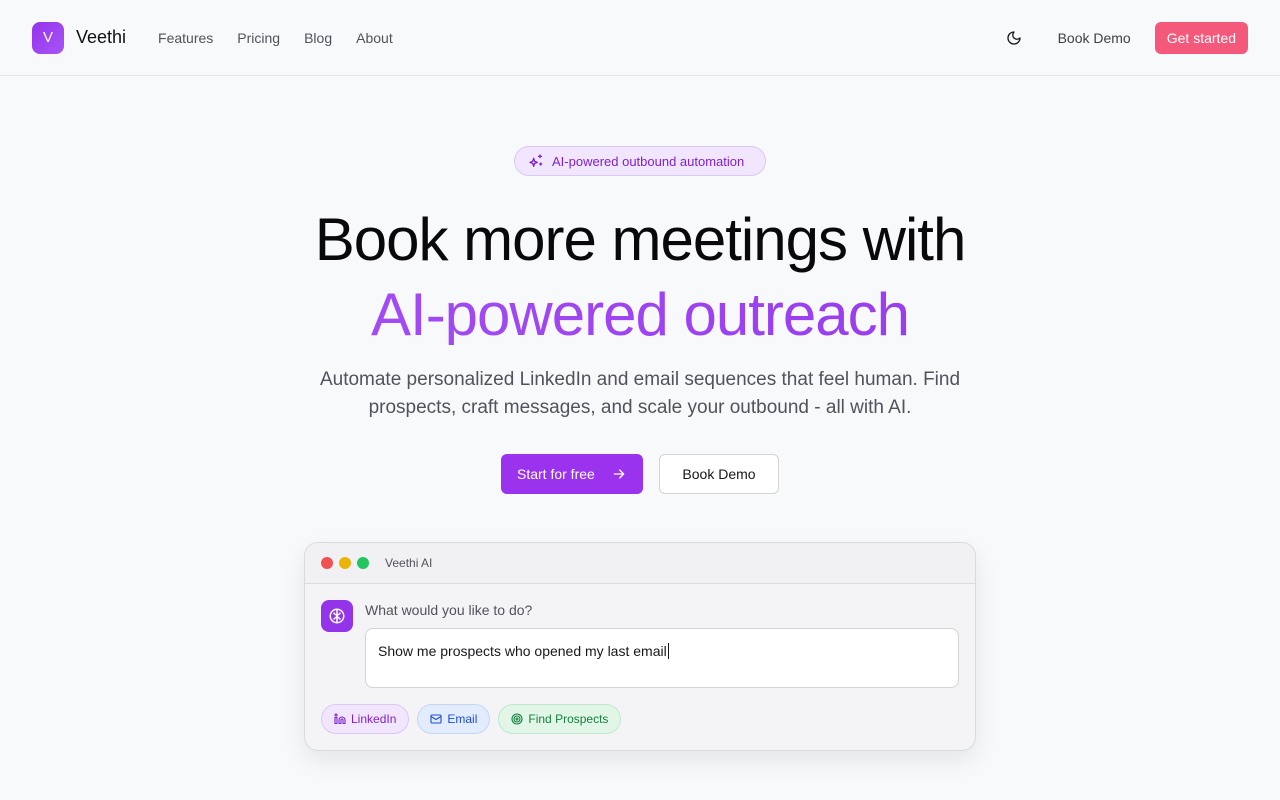 The image size is (1280, 800). What do you see at coordinates (363, 563) in the screenshot?
I see `window-maximize-dot` at bounding box center [363, 563].